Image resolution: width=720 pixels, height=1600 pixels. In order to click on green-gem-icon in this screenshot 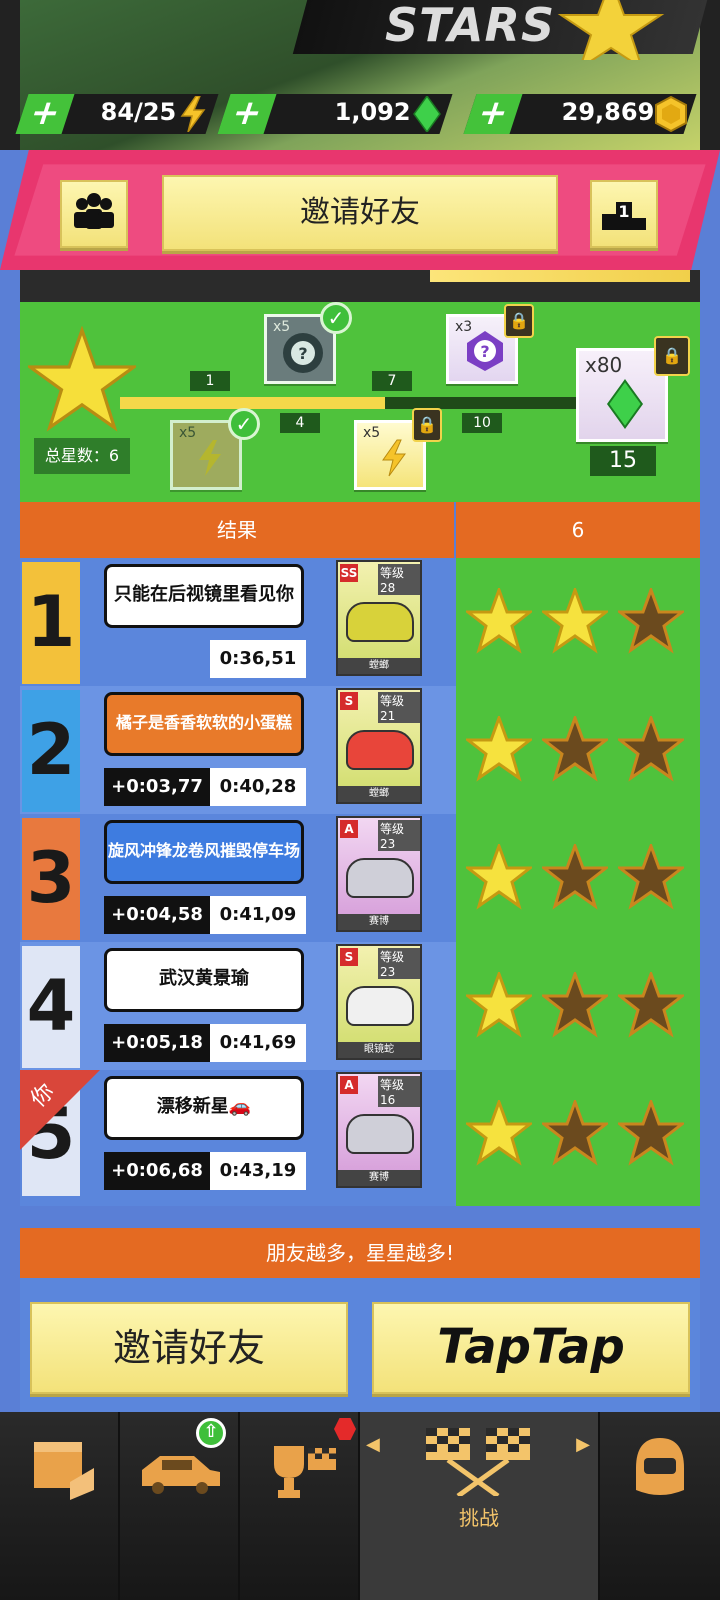, I will do `click(427, 114)`.